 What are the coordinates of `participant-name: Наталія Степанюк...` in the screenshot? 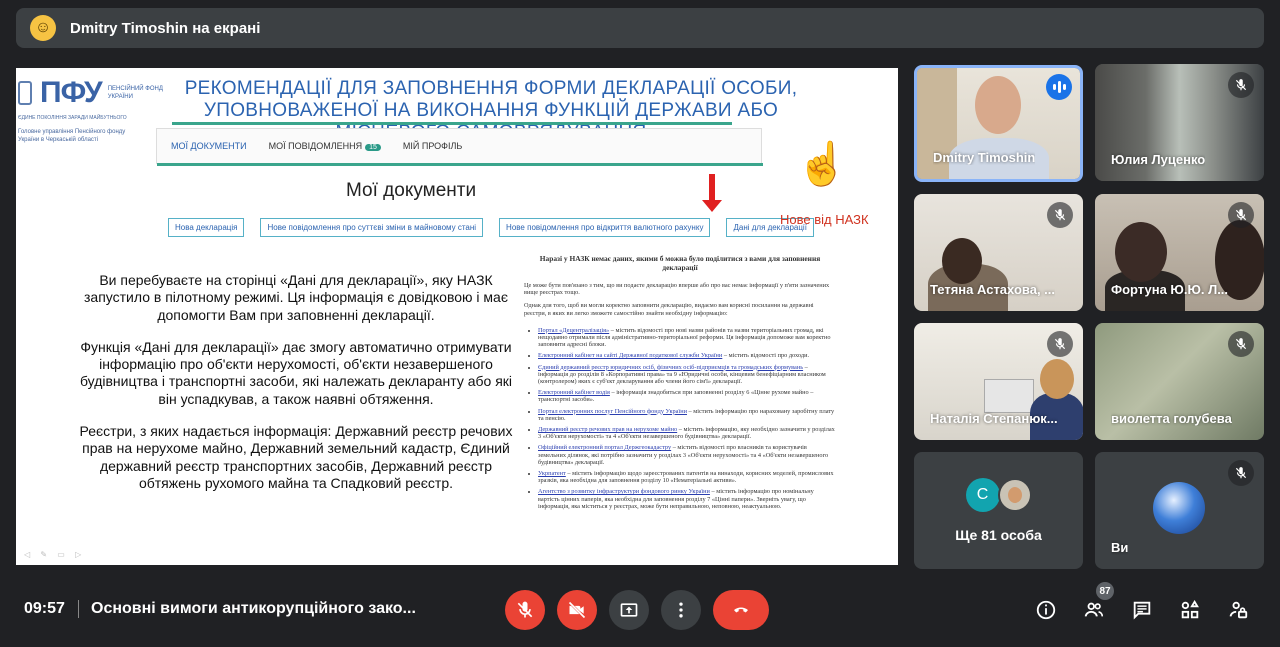 It's located at (994, 418).